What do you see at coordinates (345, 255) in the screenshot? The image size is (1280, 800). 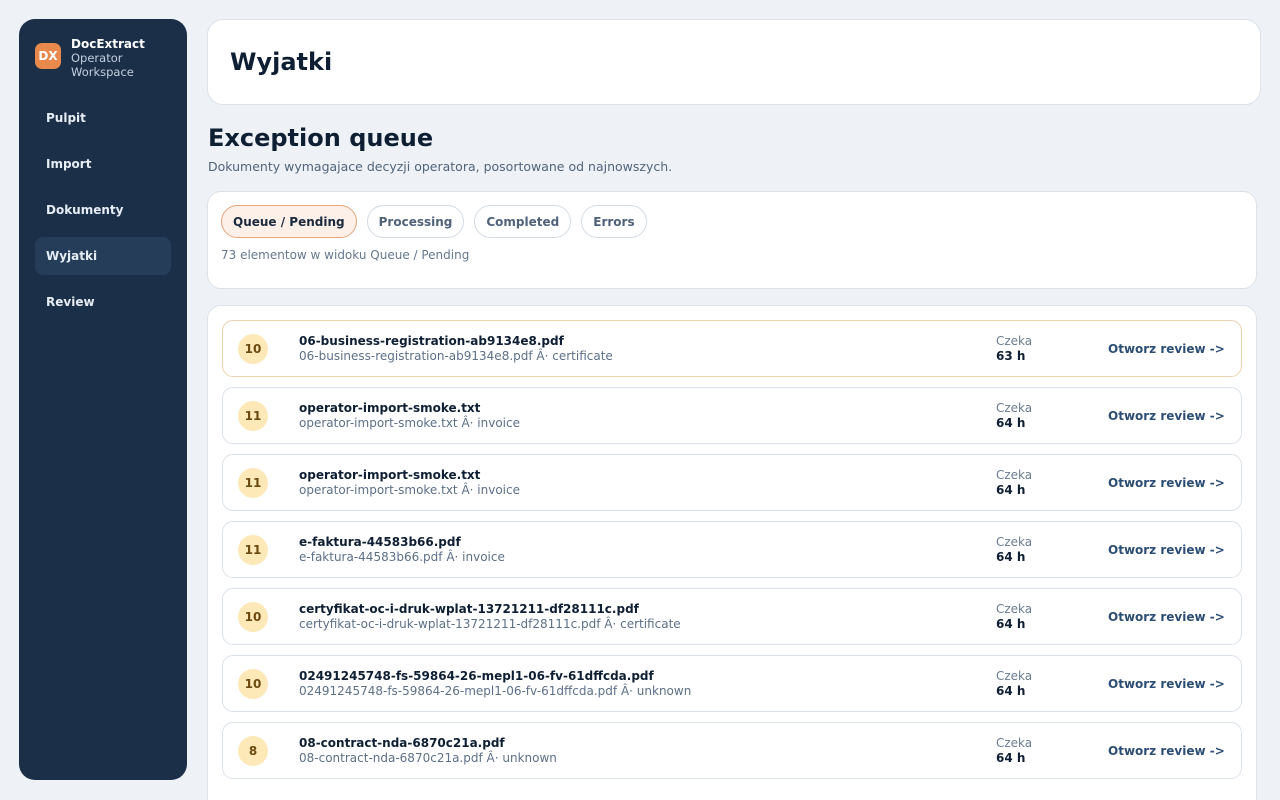 I see `item-count: 73 elementow w widoku Queue / Pending` at bounding box center [345, 255].